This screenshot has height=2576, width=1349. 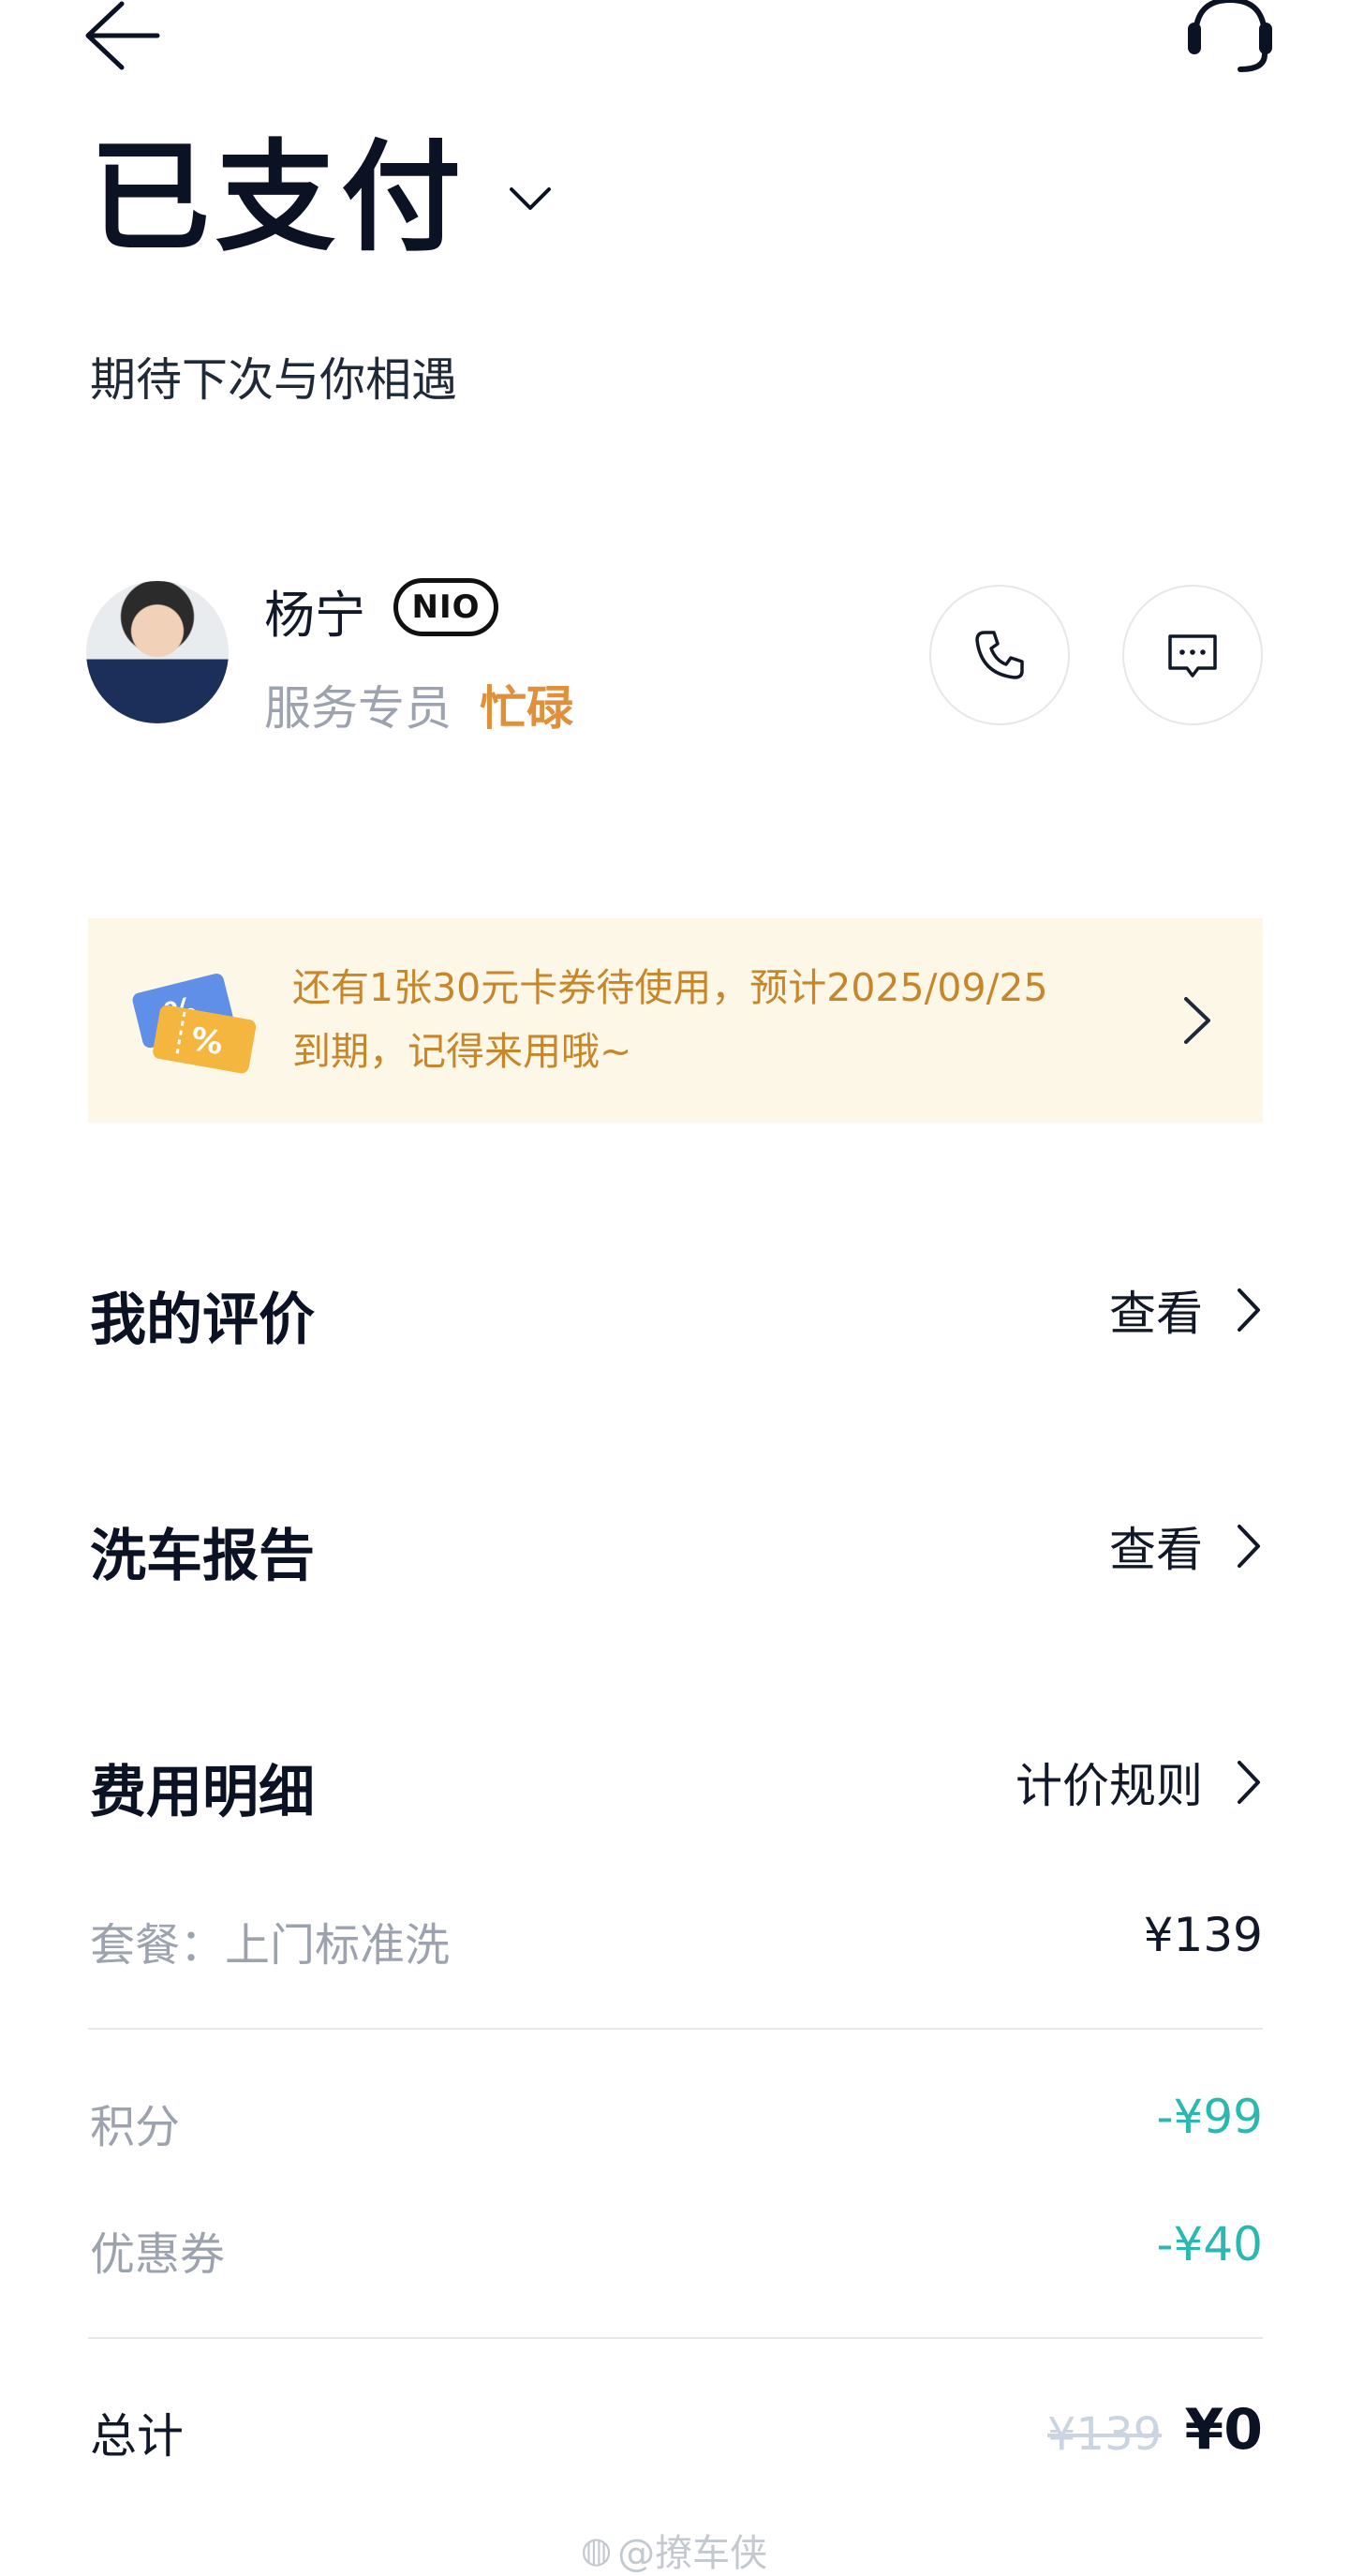 I want to click on customer-support-button, so click(x=1231, y=39).